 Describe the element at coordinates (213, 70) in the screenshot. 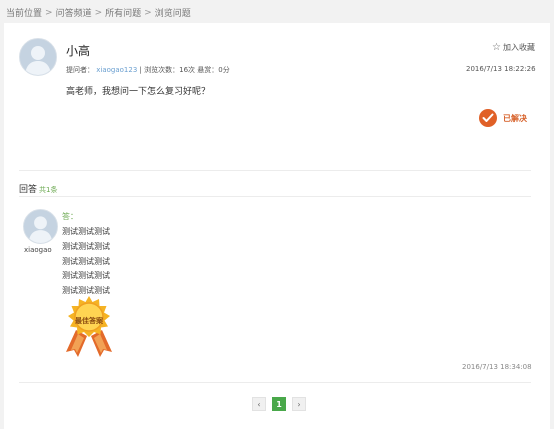

I see `reward-points: 悬赏：0分` at that location.